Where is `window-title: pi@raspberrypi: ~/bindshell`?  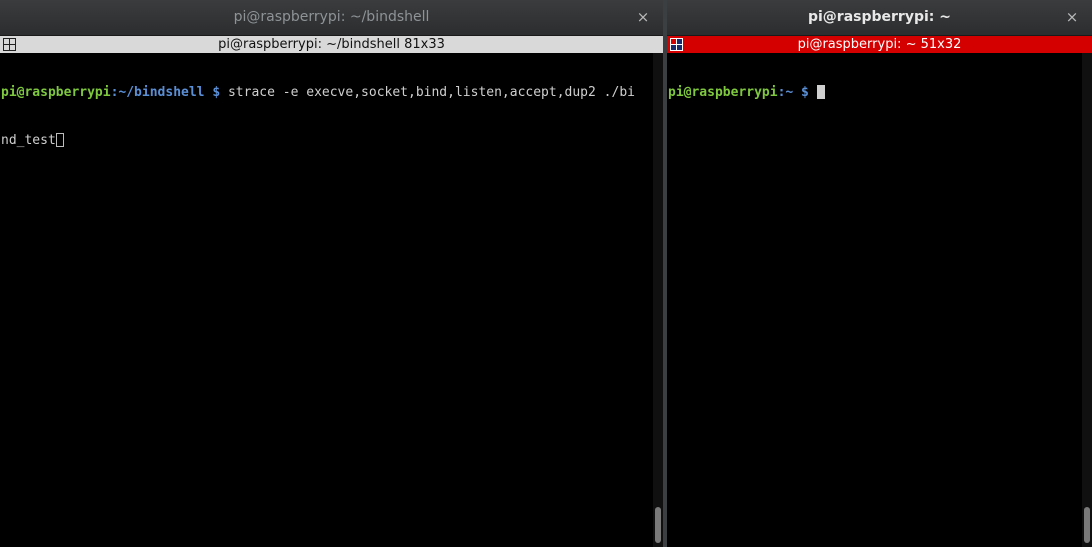 window-title: pi@raspberrypi: ~/bindshell is located at coordinates (331, 17).